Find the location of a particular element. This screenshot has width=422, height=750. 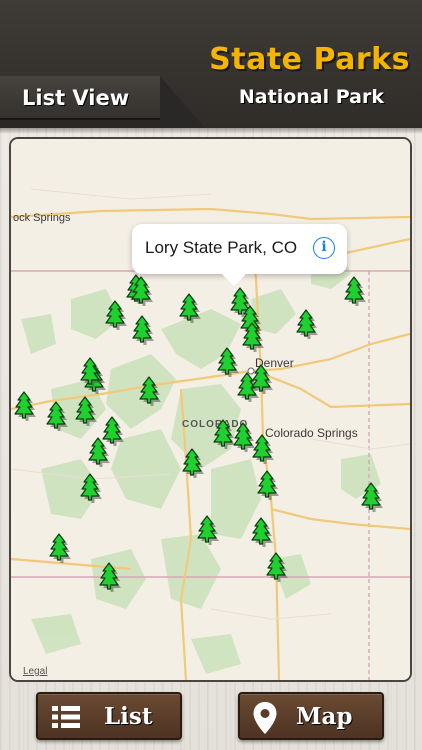

list-button: List is located at coordinates (109, 716).